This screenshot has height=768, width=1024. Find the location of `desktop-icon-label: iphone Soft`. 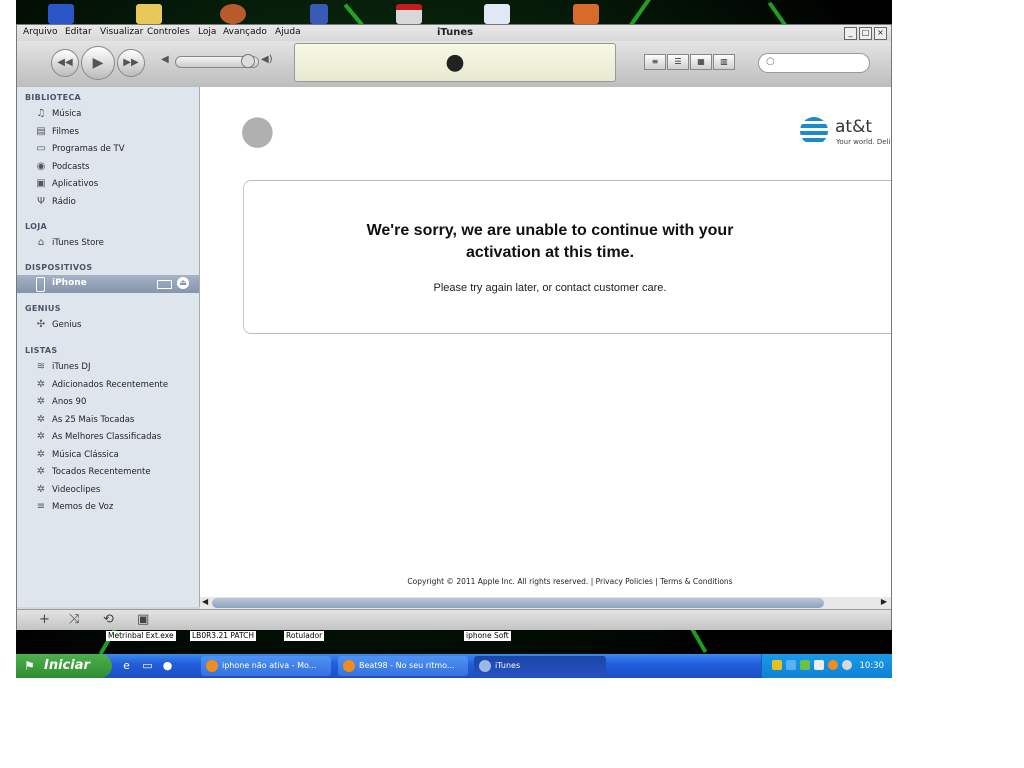

desktop-icon-label: iphone Soft is located at coordinates (487, 636).